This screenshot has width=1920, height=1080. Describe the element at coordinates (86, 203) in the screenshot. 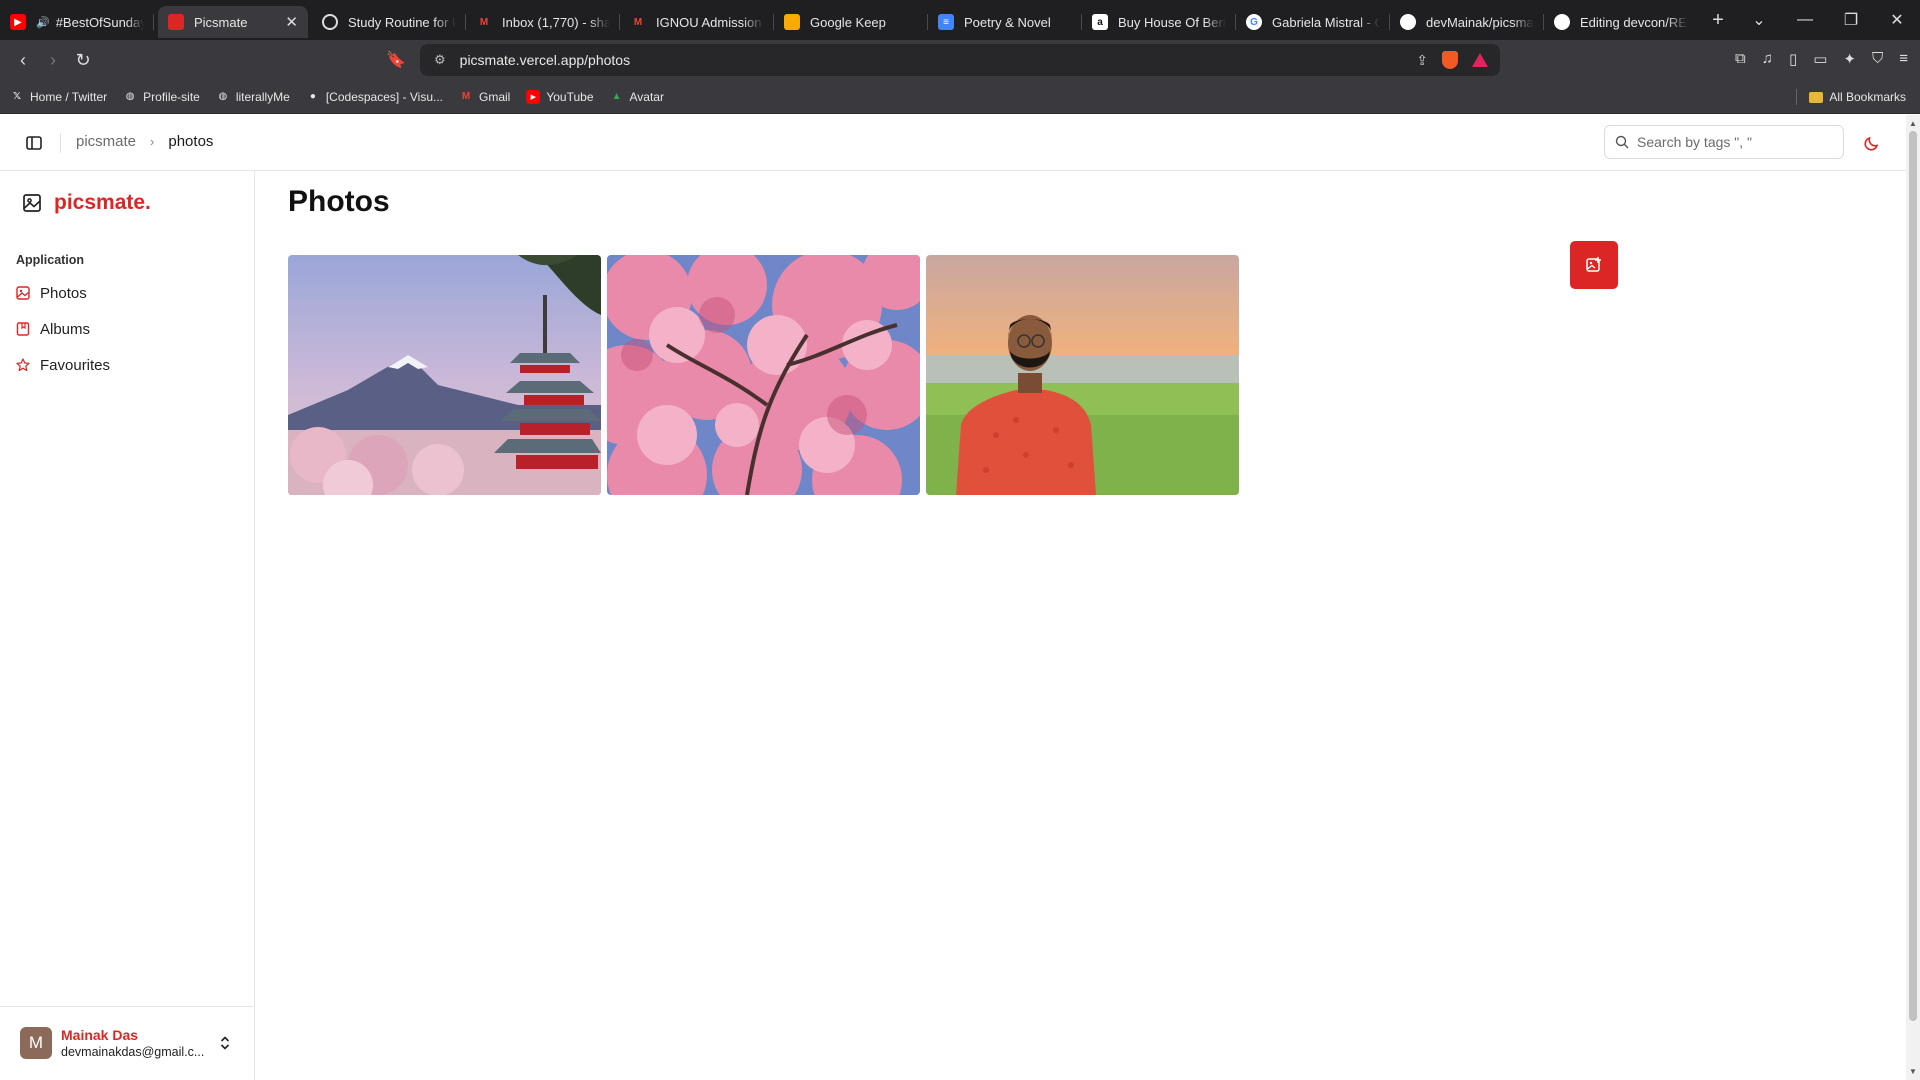

I see `brand: picsmate.` at that location.